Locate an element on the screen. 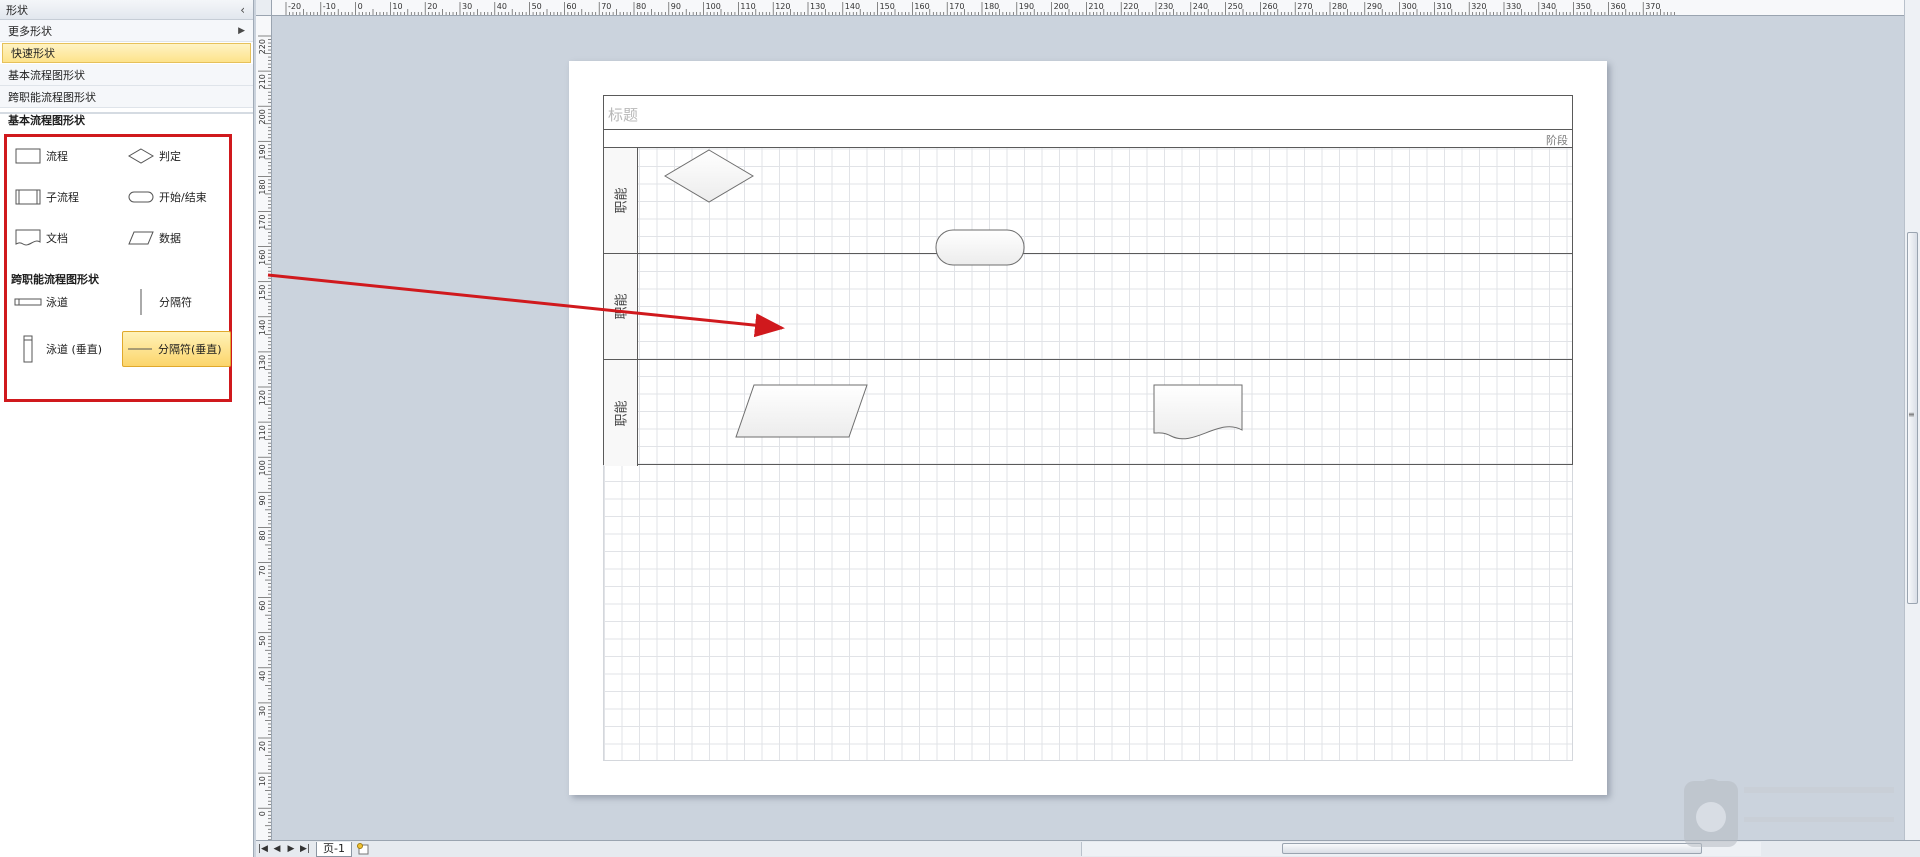  master-start-end: 开始/结束 is located at coordinates (179, 197).